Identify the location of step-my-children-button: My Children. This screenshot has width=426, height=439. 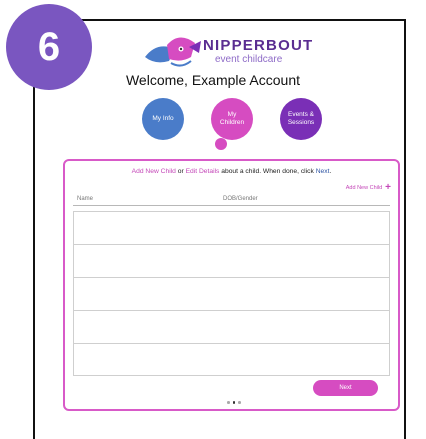
(232, 119).